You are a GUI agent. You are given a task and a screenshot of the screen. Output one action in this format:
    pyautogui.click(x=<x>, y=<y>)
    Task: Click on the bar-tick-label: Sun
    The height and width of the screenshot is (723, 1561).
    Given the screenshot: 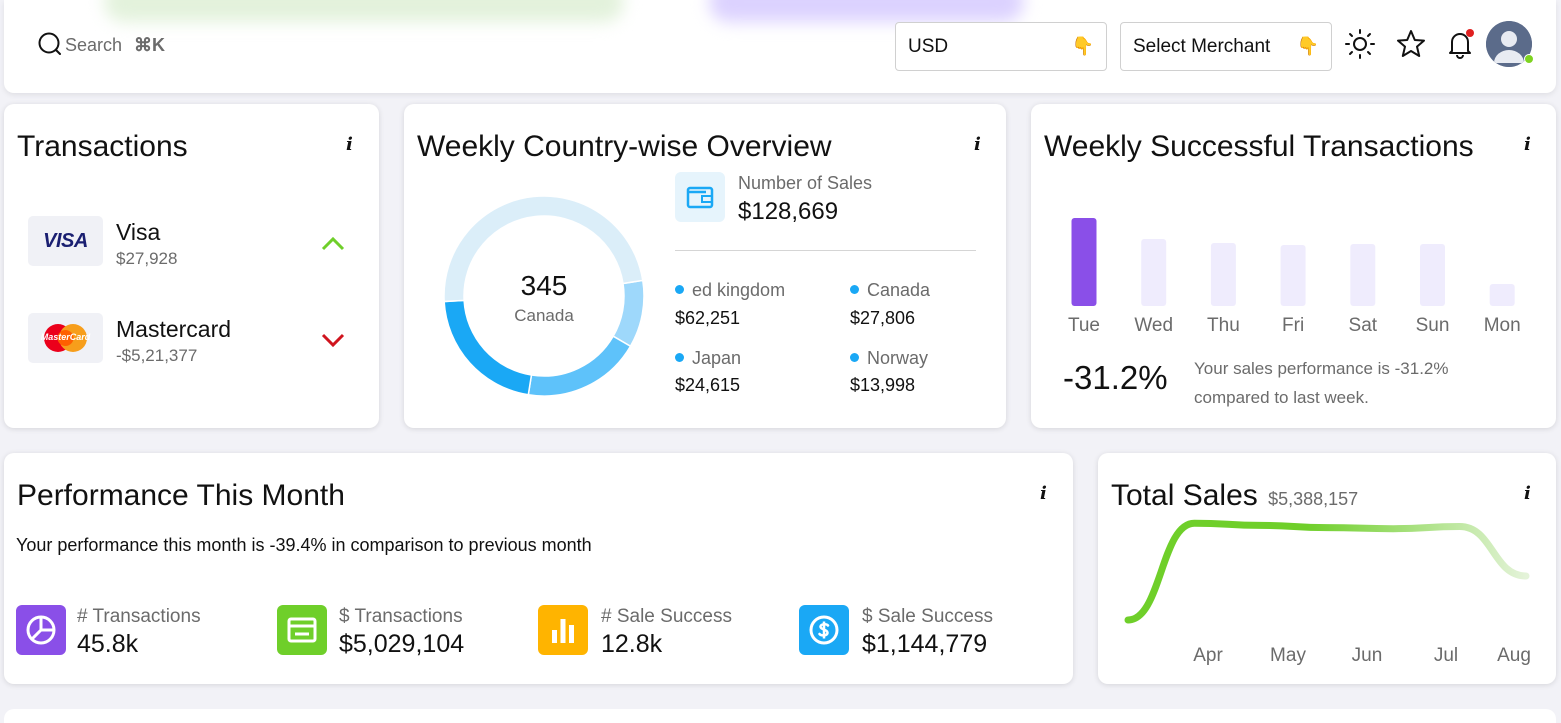 What is the action you would take?
    pyautogui.click(x=1433, y=325)
    